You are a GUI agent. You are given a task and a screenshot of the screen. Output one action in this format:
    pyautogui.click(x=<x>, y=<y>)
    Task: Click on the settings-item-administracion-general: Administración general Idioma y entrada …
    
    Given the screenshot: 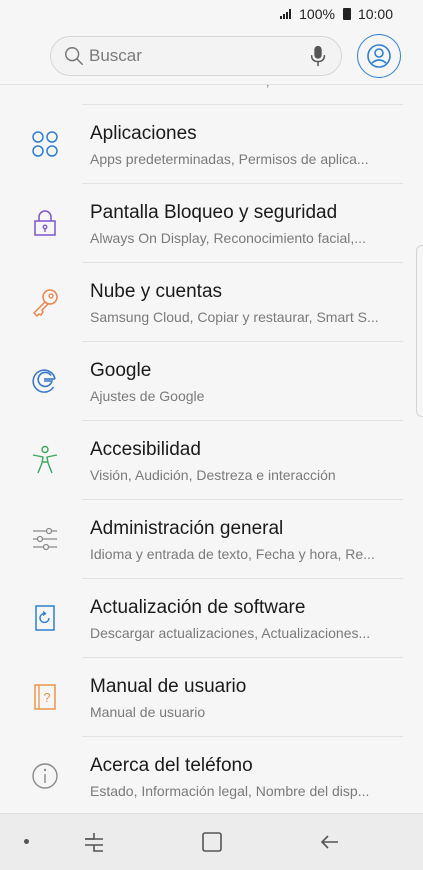 What is the action you would take?
    pyautogui.click(x=211, y=539)
    